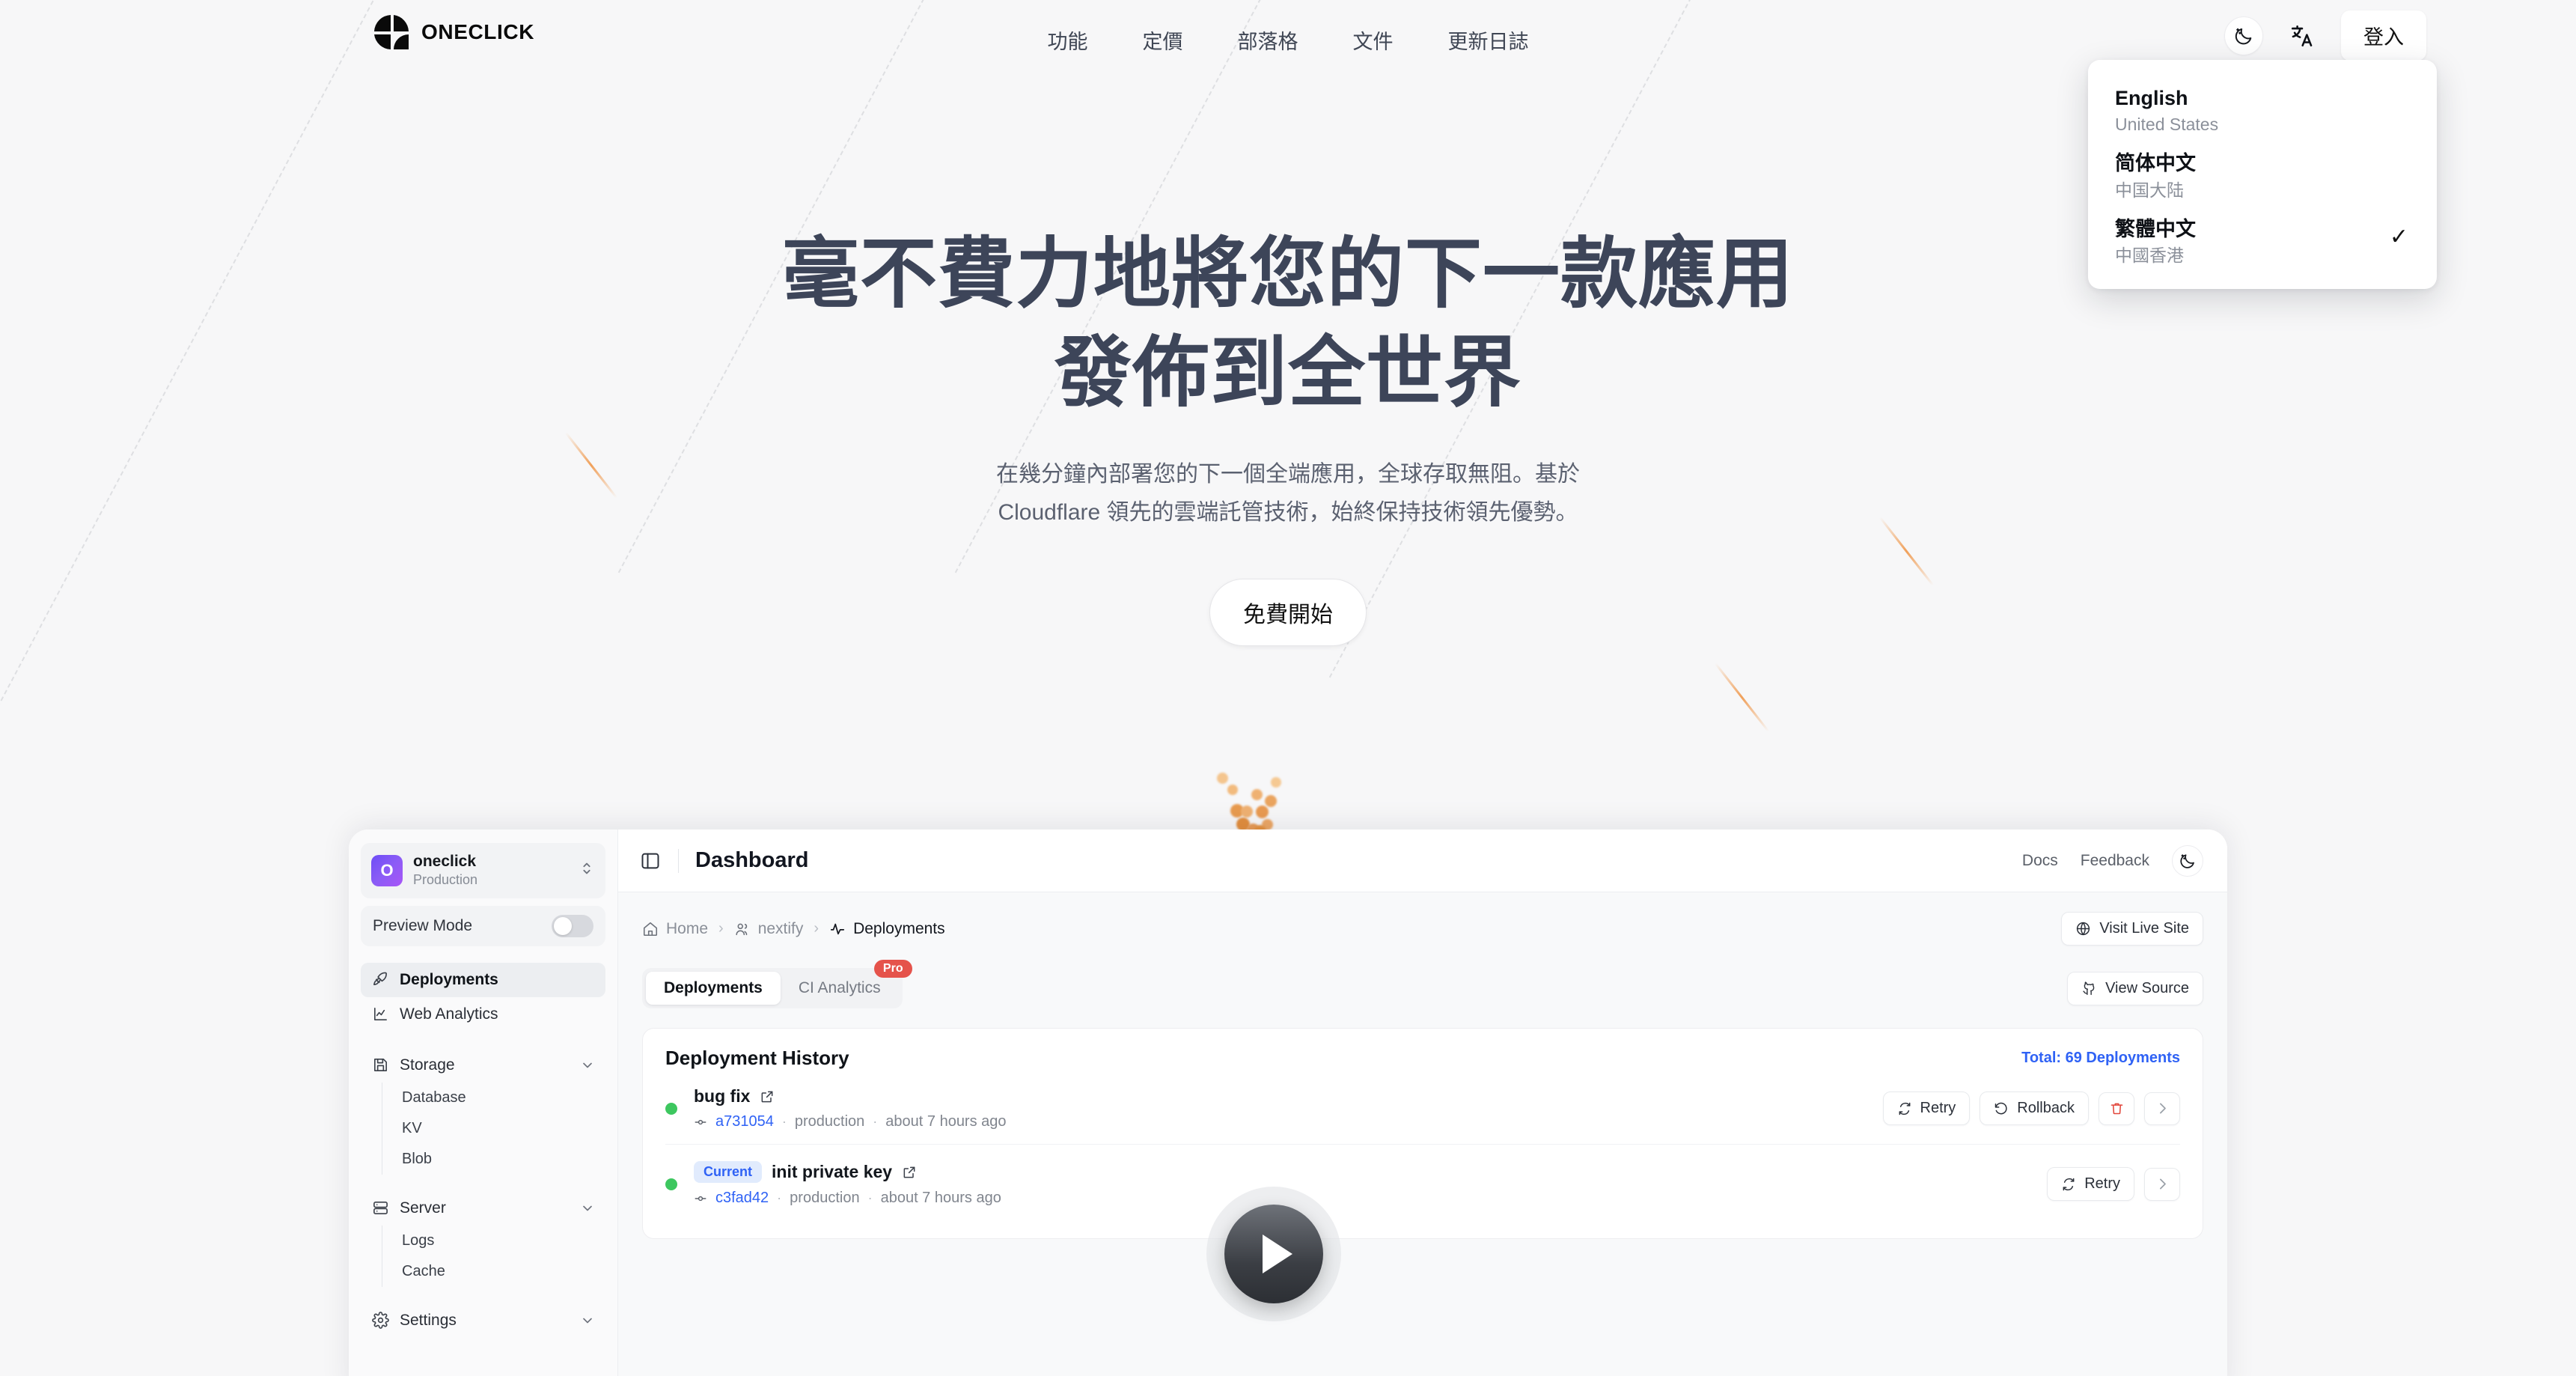 The width and height of the screenshot is (2576, 1376). Describe the element at coordinates (722, 1096) in the screenshot. I see `deployment-name: bug fix` at that location.